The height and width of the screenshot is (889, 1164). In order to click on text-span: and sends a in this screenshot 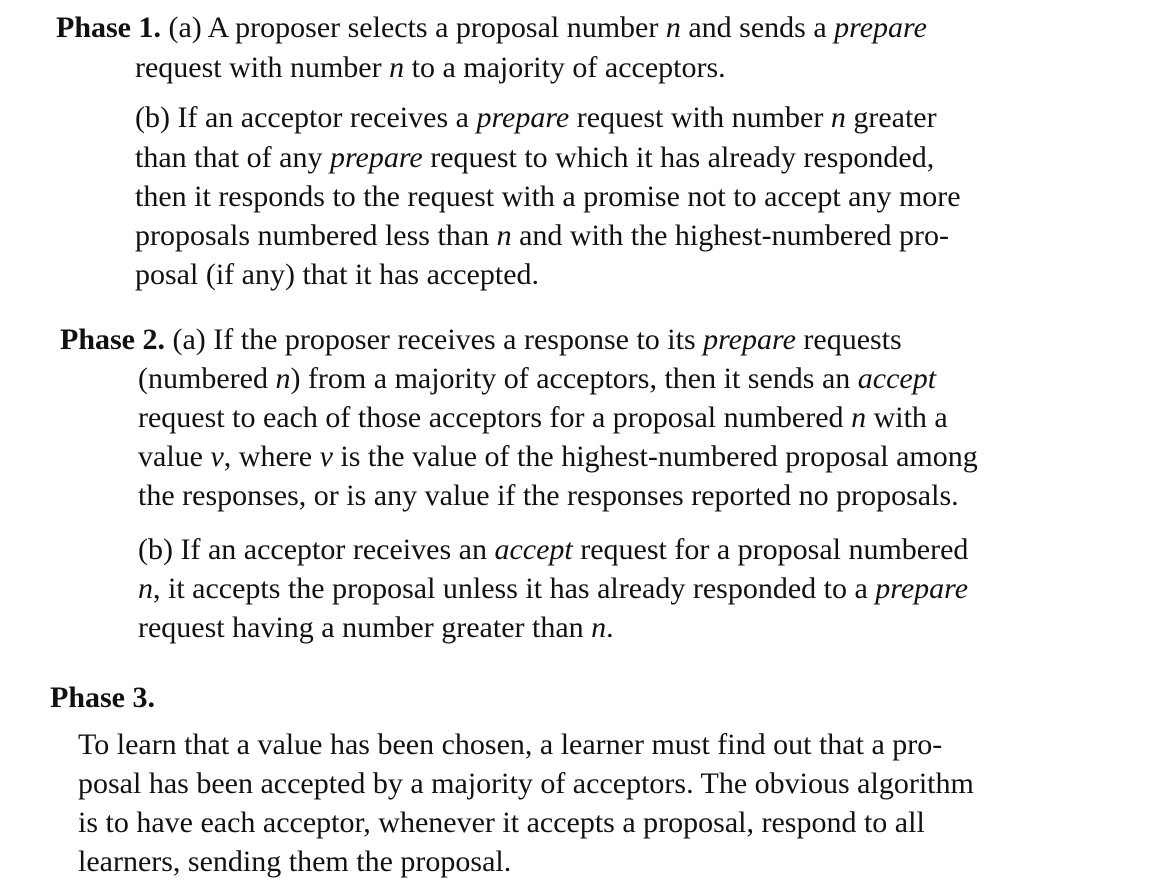, I will do `click(757, 27)`.